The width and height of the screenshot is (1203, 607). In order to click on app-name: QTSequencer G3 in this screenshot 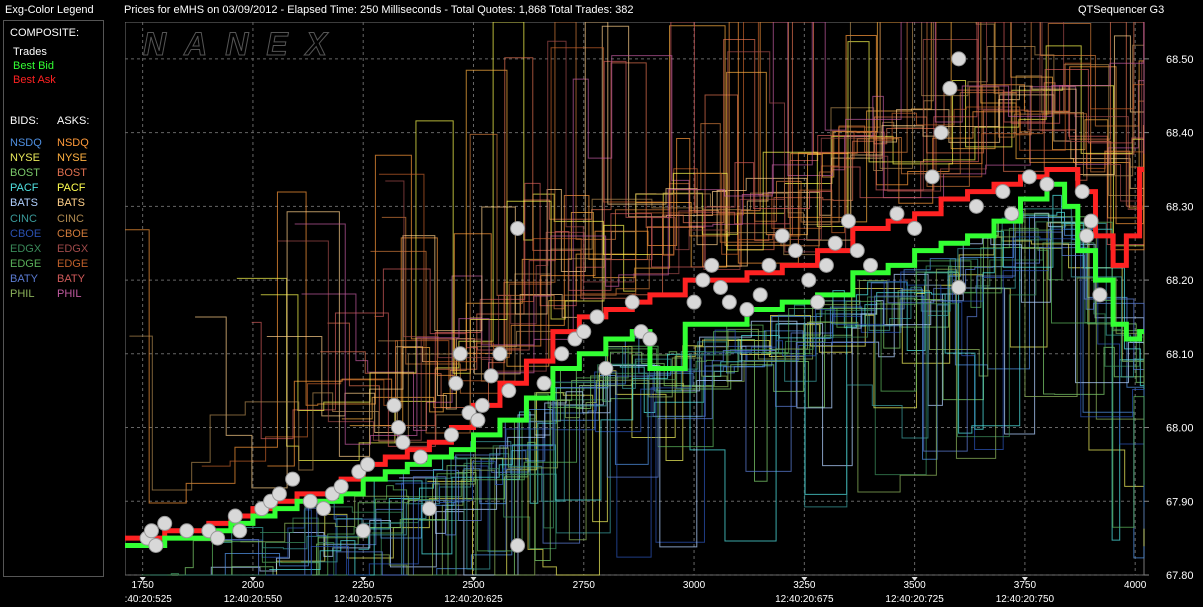, I will do `click(1121, 10)`.